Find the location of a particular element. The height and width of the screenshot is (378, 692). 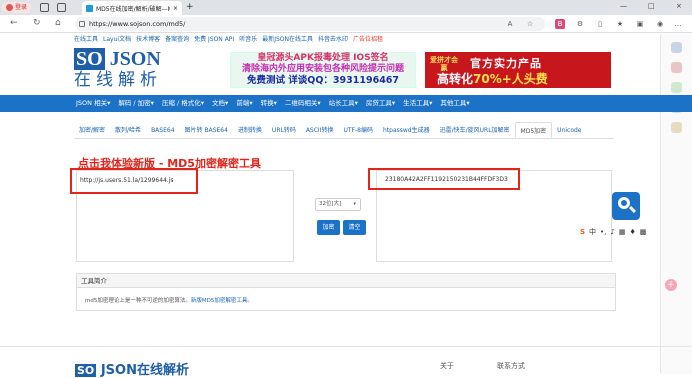

site-logo: SO JSON 在线解析 is located at coordinates (124, 69).